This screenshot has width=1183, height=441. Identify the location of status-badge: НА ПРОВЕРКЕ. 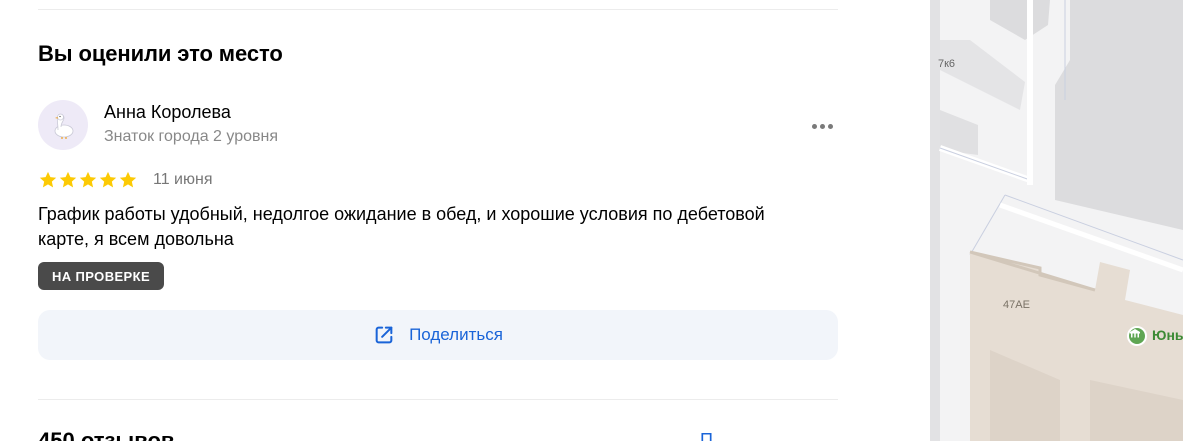
(101, 276).